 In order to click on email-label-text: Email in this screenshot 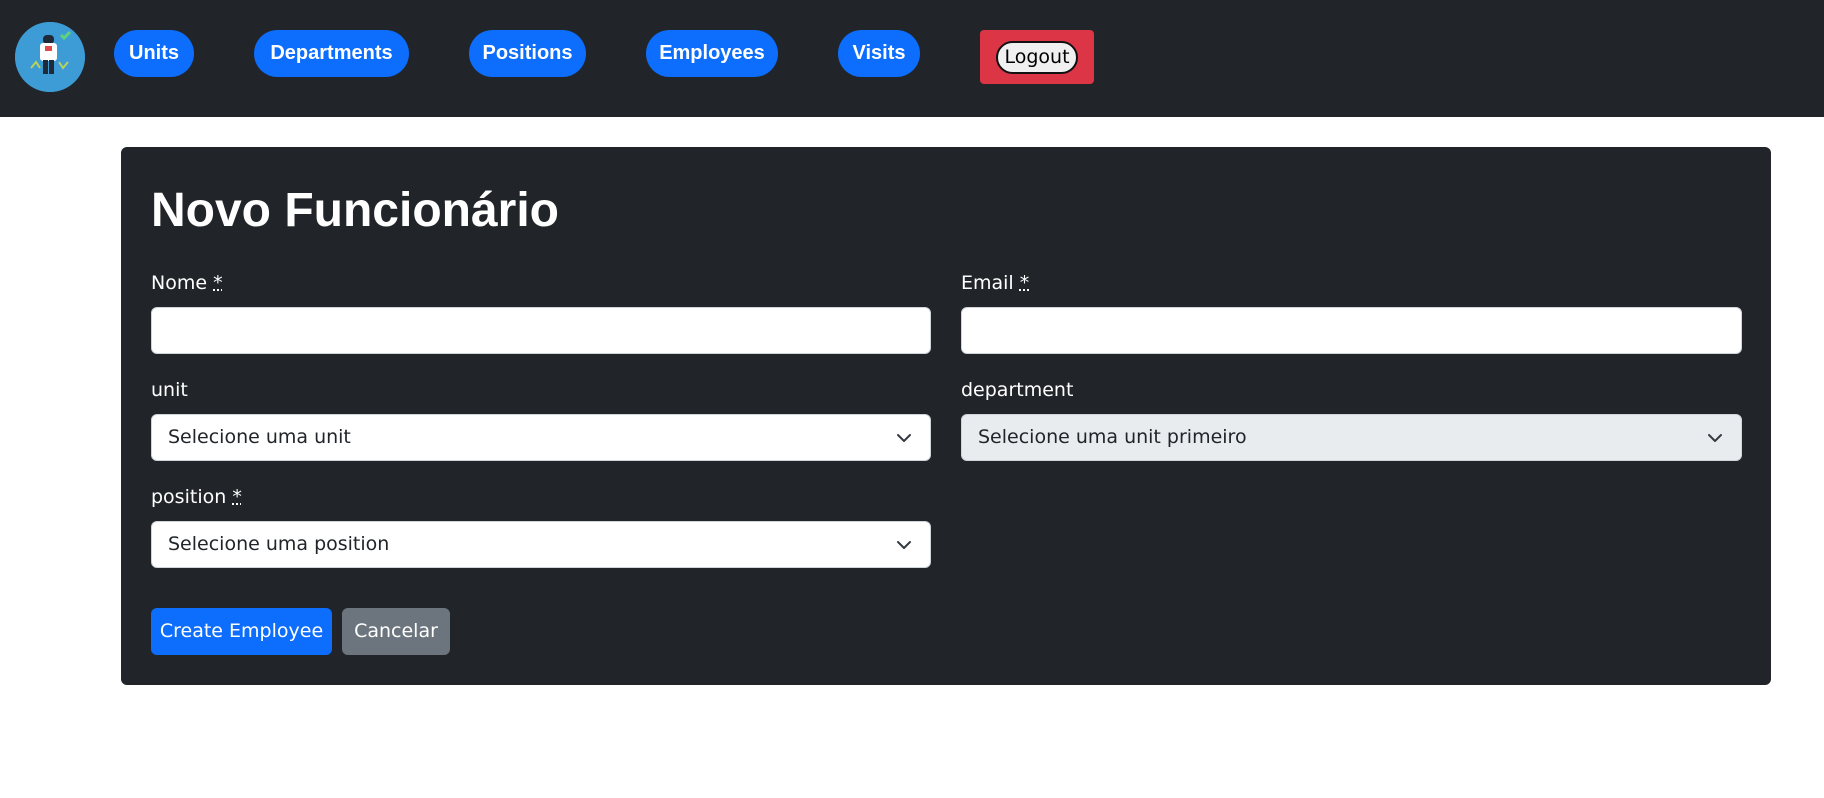, I will do `click(987, 283)`.